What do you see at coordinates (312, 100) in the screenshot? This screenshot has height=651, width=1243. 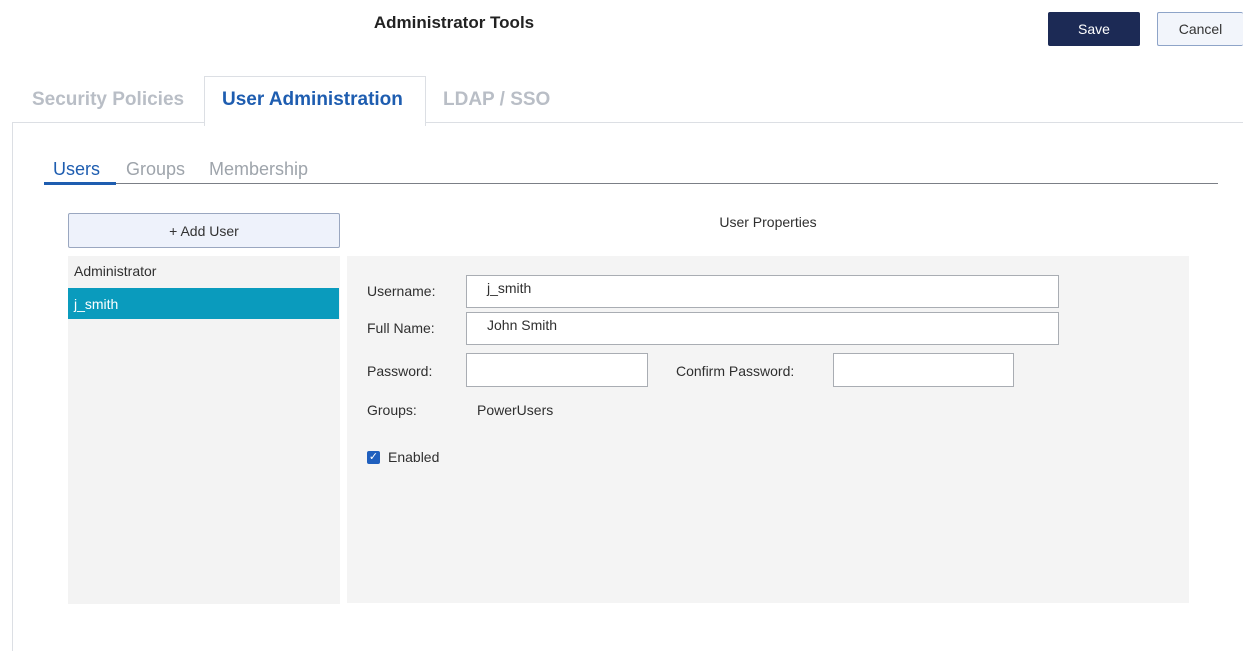 I see `tab-user-administration: User Administration` at bounding box center [312, 100].